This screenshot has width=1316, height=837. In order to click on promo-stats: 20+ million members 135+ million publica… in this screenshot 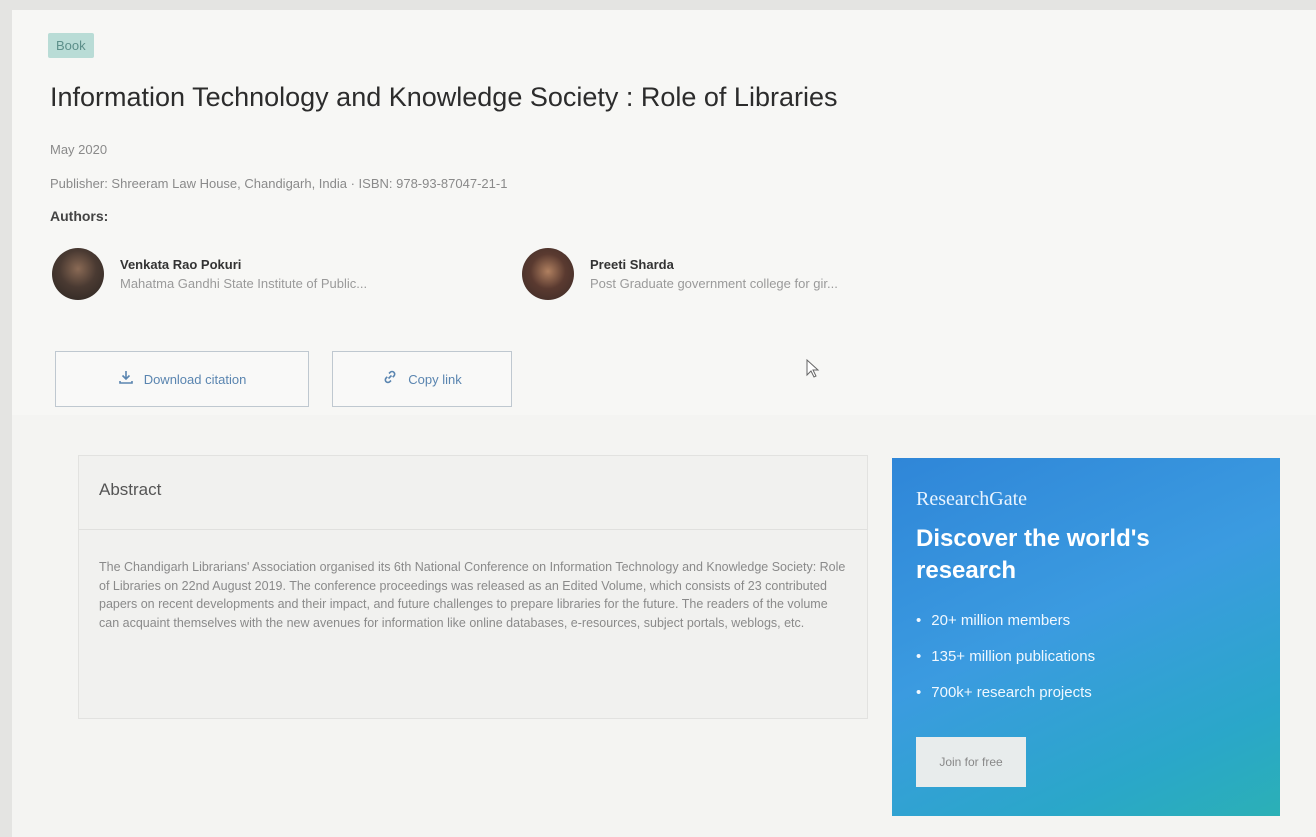, I will do `click(1086, 657)`.